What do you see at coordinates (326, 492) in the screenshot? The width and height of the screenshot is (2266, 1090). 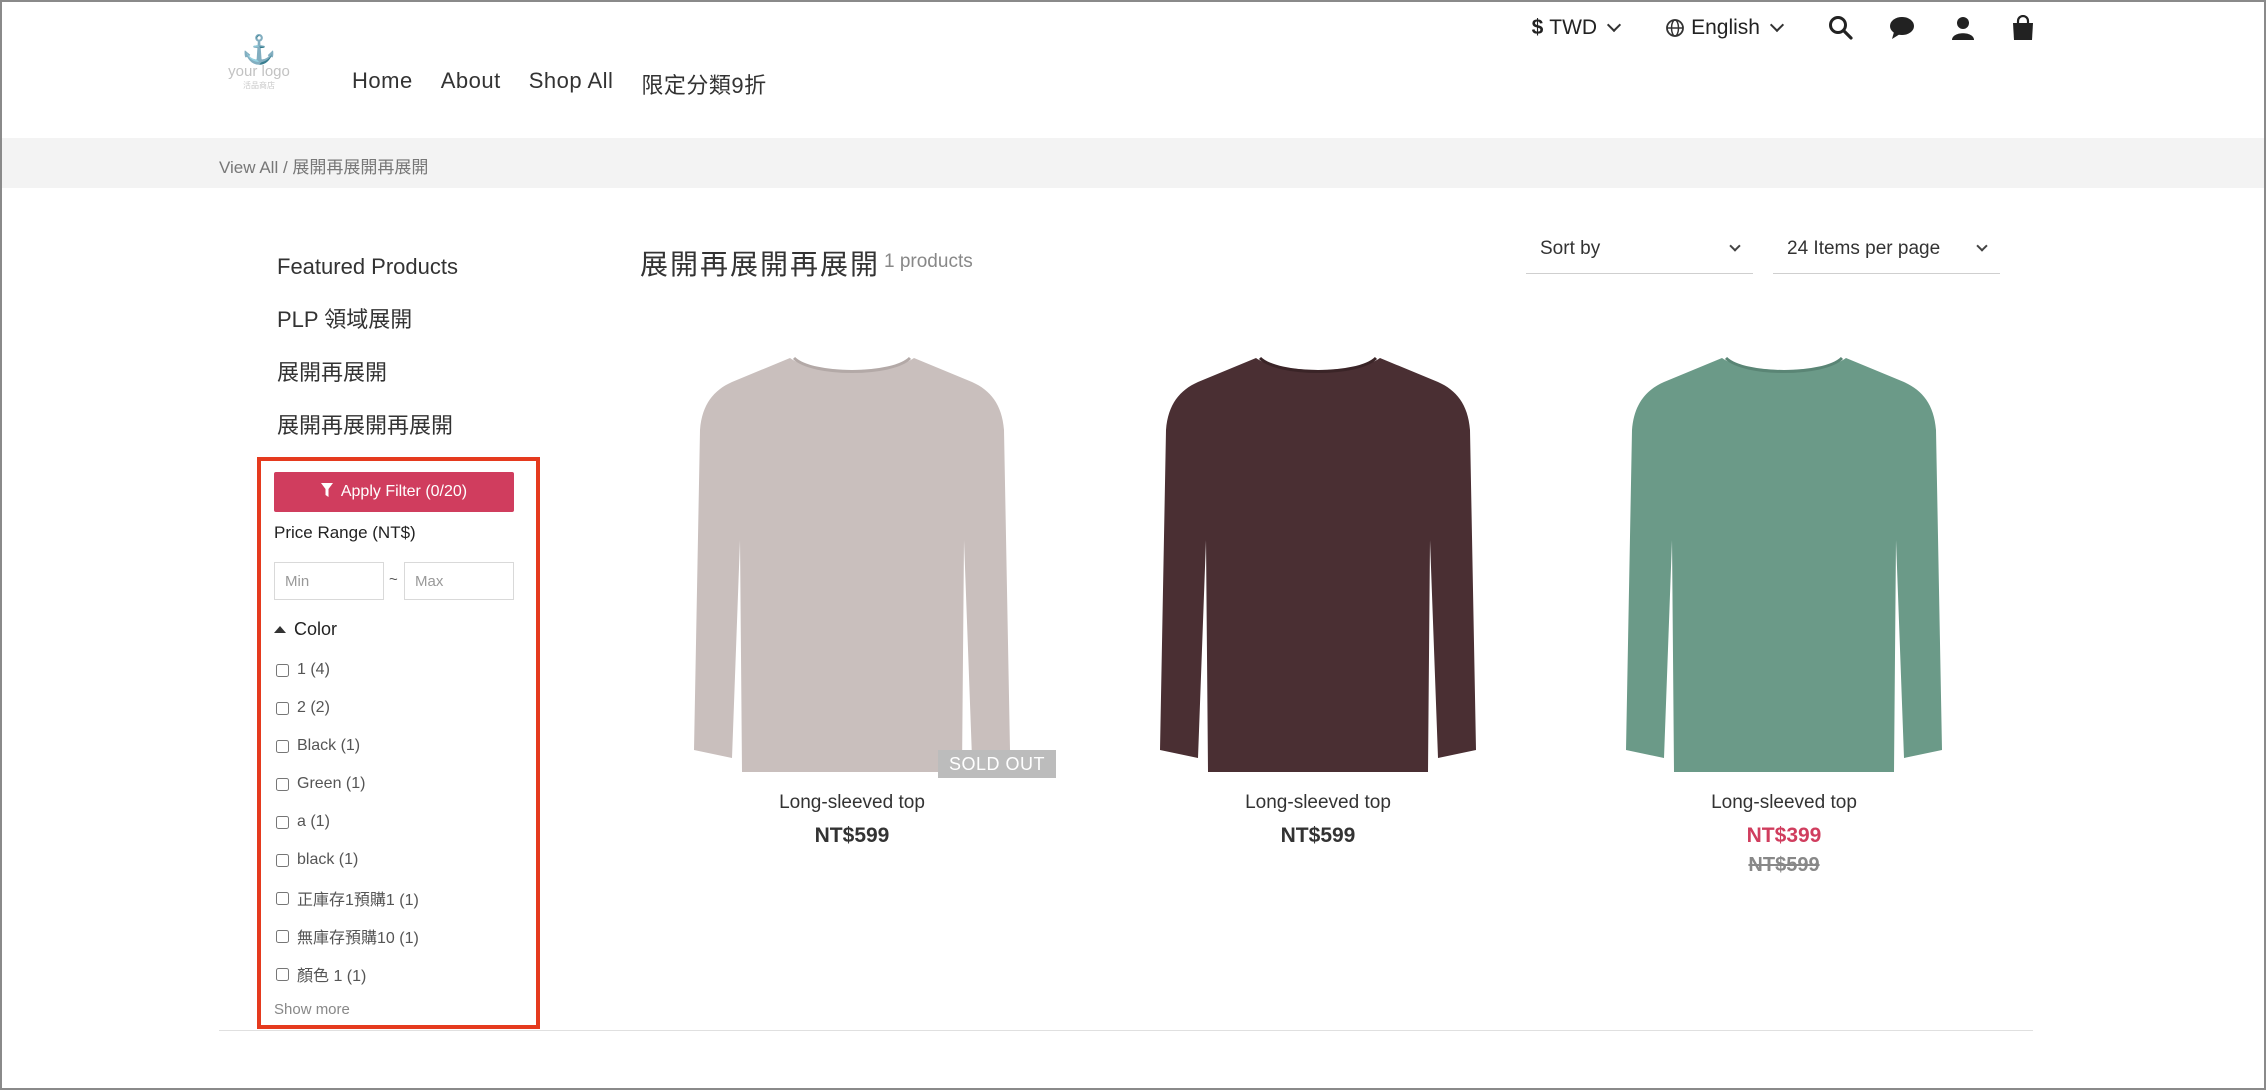 I see `filter-icon` at bounding box center [326, 492].